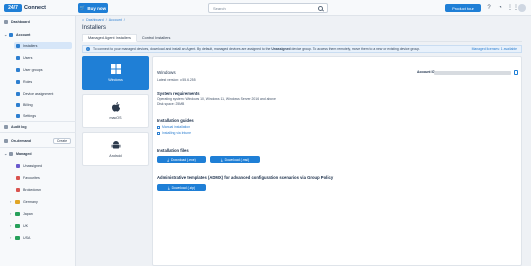 This screenshot has height=266, width=531. Describe the element at coordinates (43, 45) in the screenshot. I see `sidebar-item-installers: Installers` at that location.